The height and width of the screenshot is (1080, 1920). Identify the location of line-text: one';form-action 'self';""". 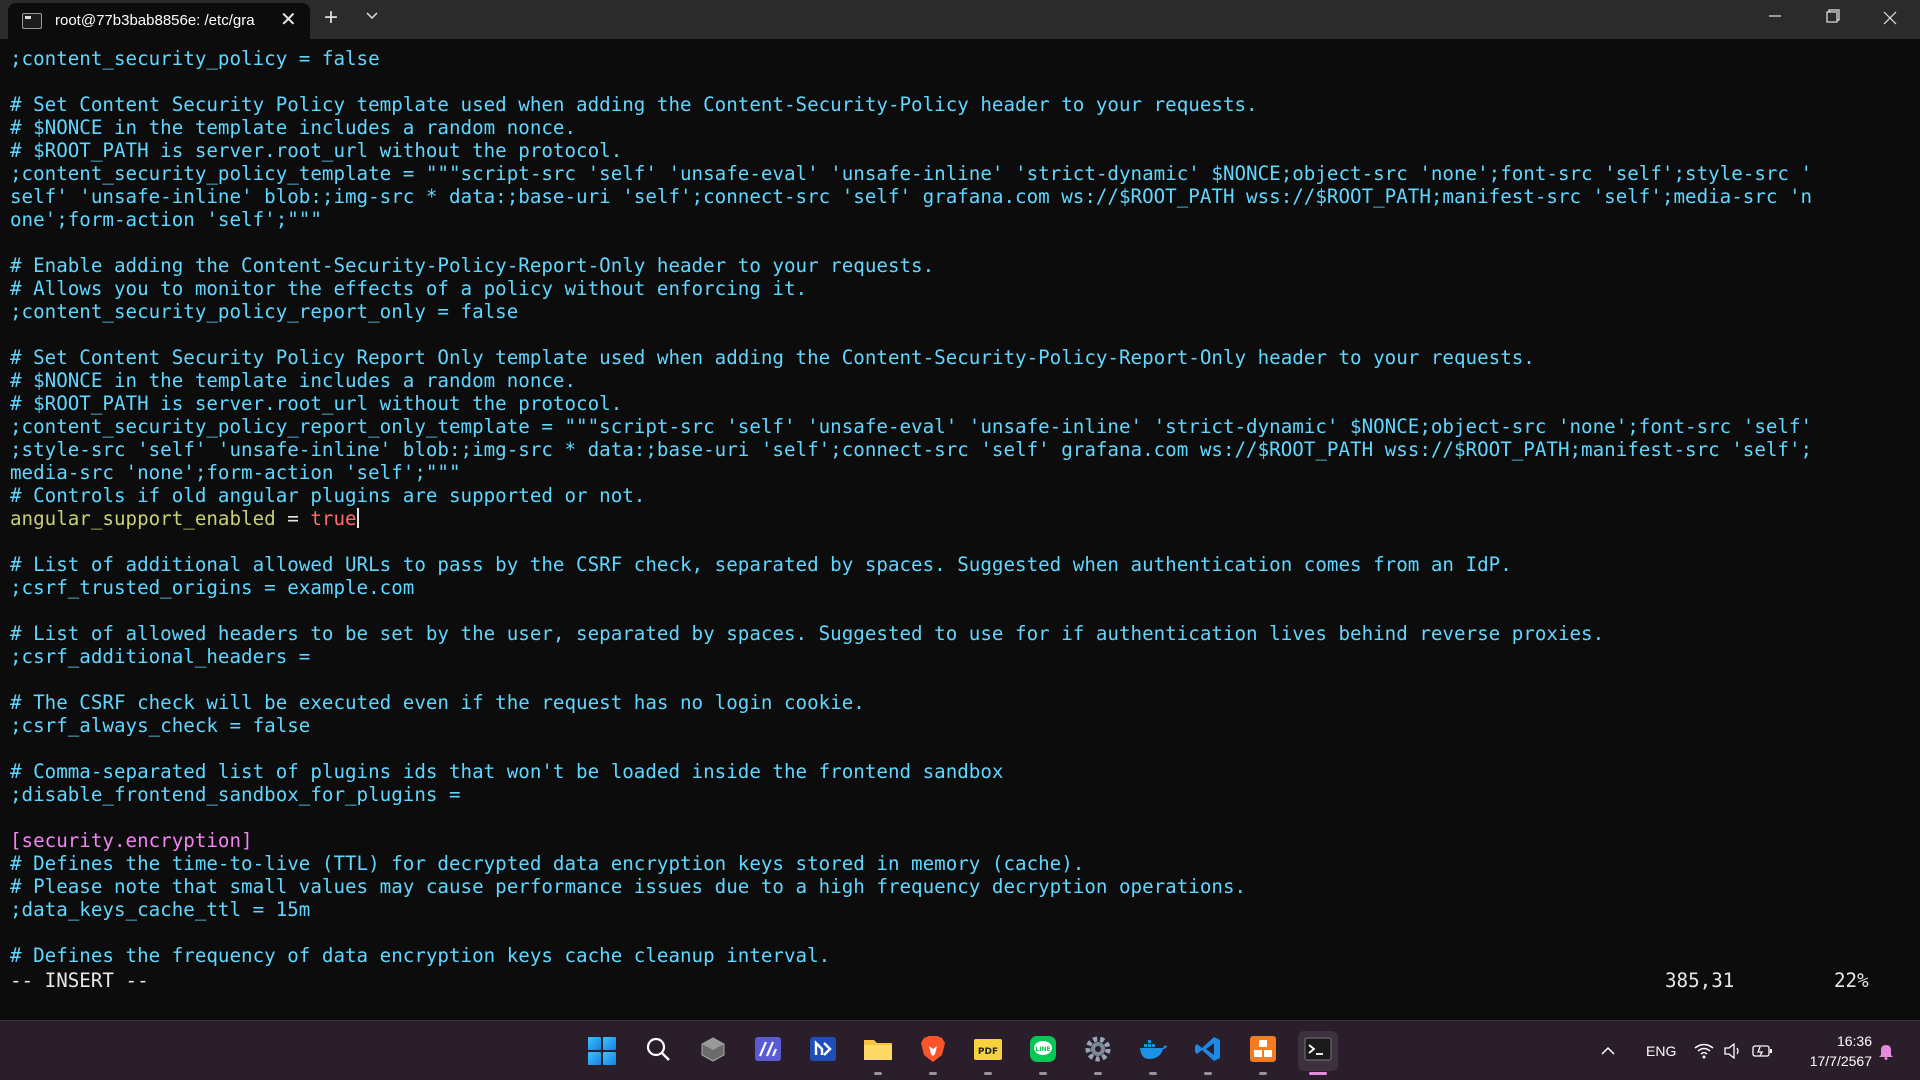
(166, 219).